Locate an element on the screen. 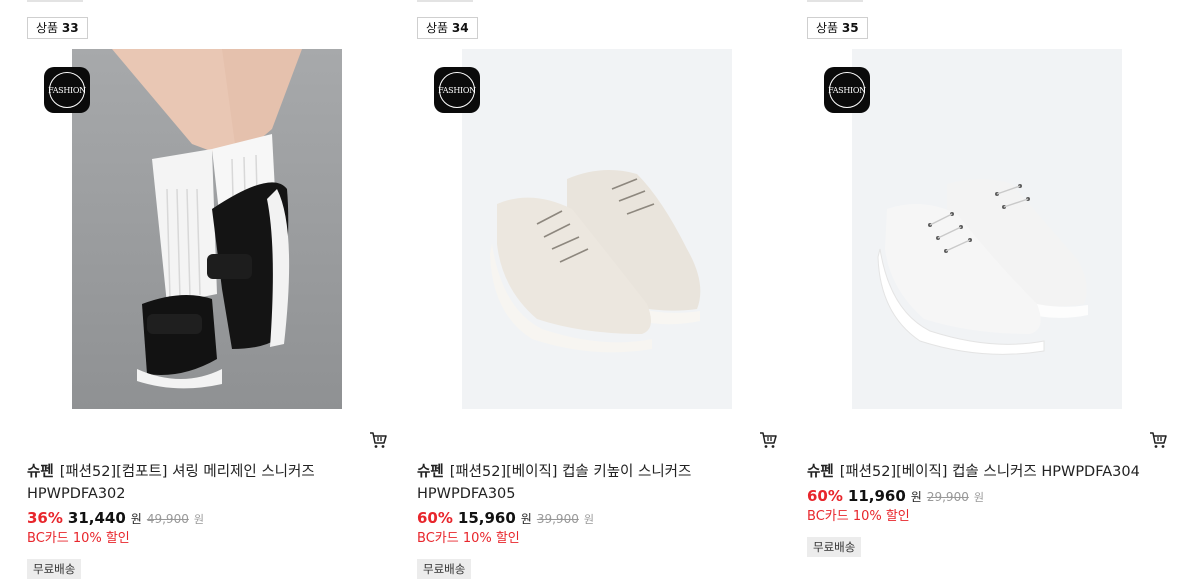 This screenshot has width=1189, height=586. rank-number: 34 is located at coordinates (460, 28).